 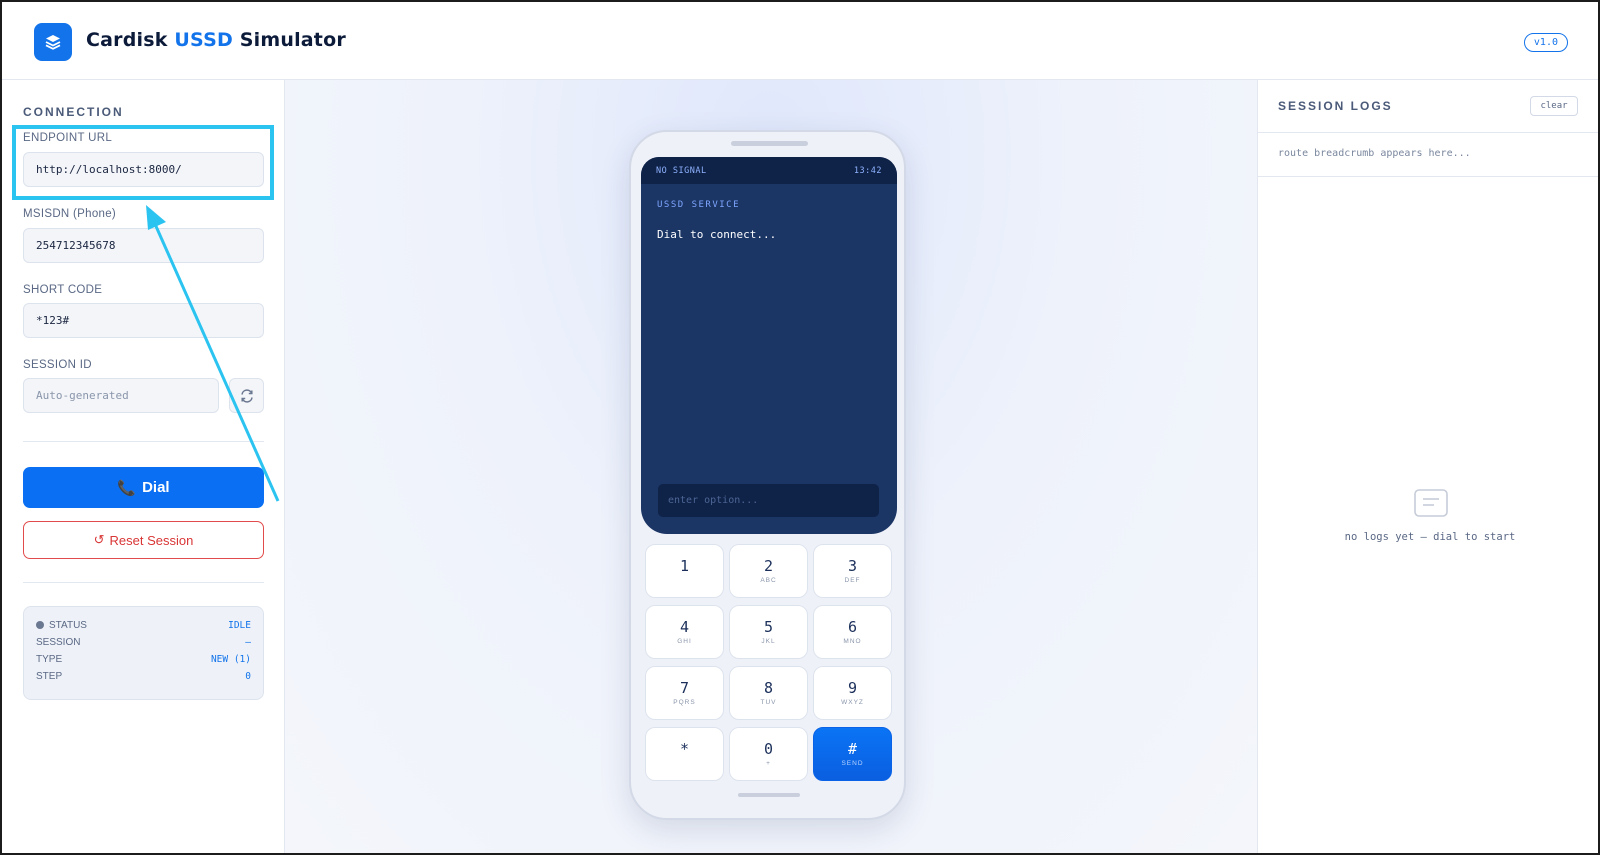 I want to click on key-letters: JKL, so click(x=768, y=641).